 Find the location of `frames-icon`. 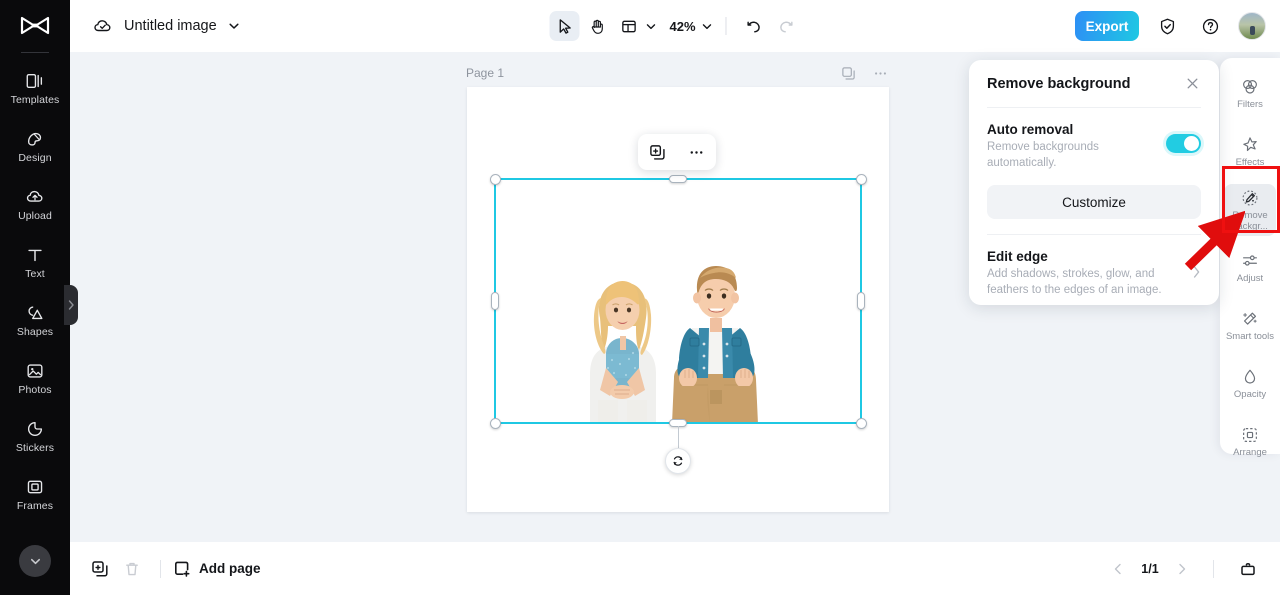

frames-icon is located at coordinates (35, 487).